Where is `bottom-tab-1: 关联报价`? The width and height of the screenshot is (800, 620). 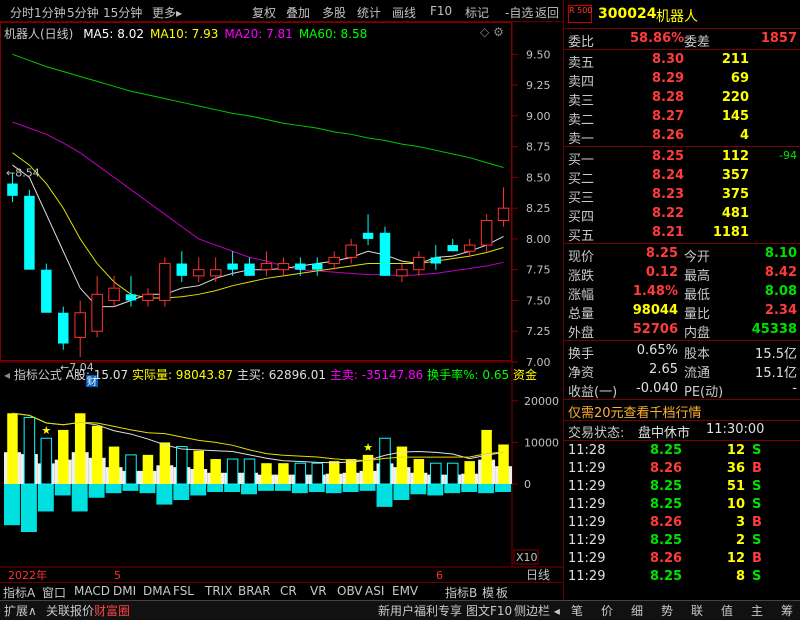 bottom-tab-1: 关联报价 is located at coordinates (70, 610).